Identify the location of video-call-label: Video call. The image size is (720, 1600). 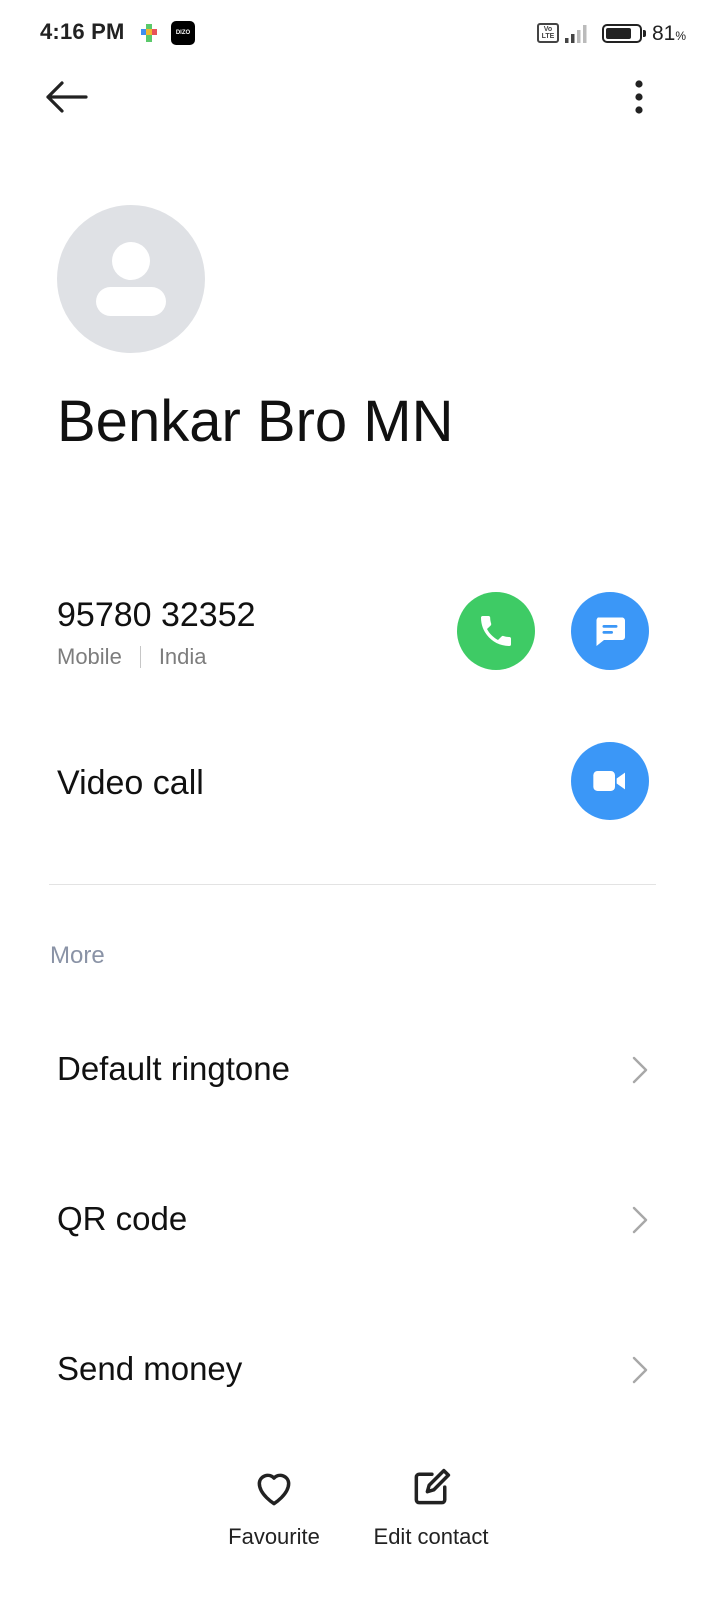
(130, 783).